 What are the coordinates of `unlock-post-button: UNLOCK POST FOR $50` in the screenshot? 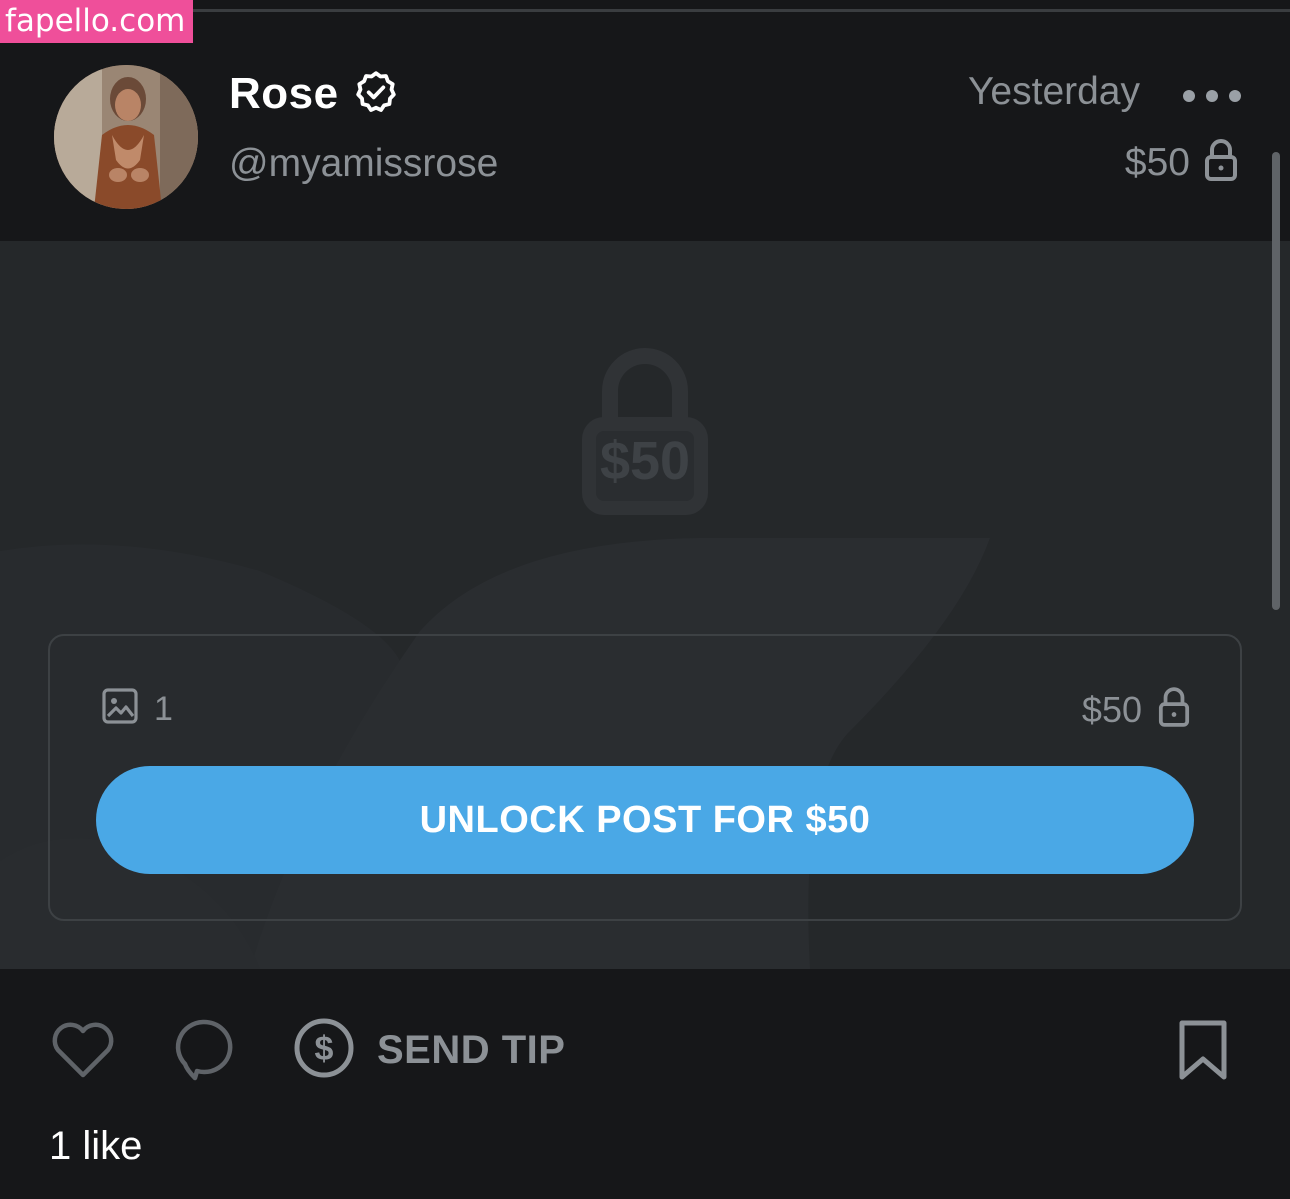 It's located at (645, 820).